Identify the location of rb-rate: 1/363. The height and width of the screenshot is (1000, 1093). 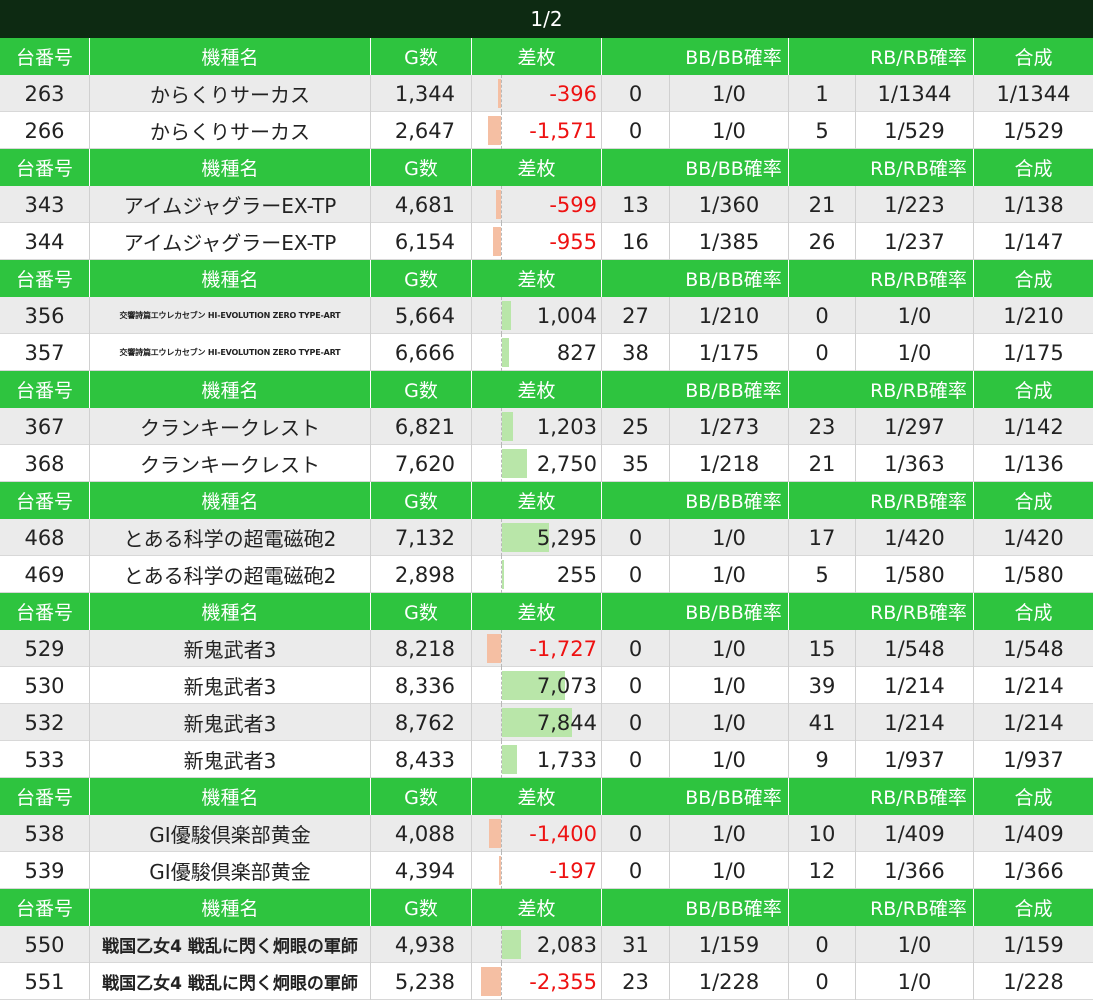
(915, 463).